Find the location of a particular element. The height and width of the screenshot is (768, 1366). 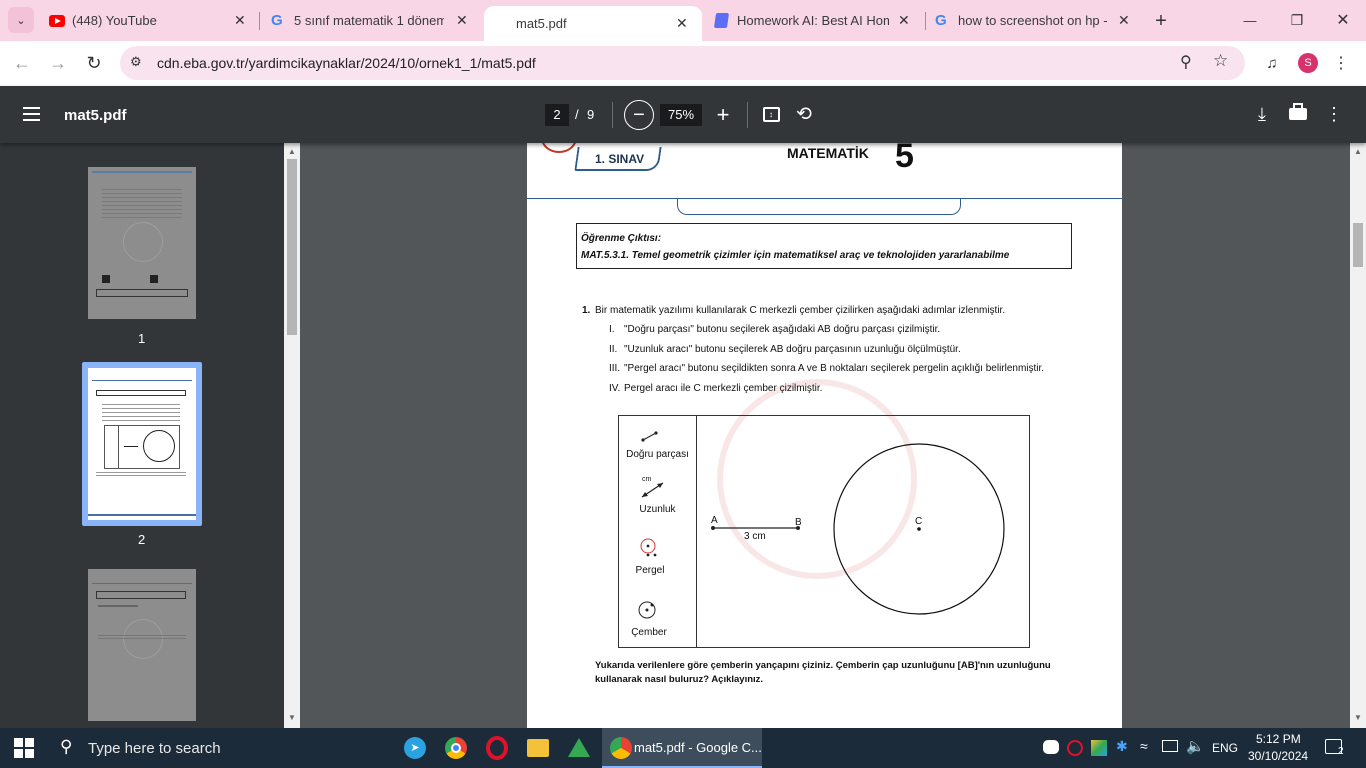

tab-title: how to screenshot on hp - G is located at coordinates (1034, 20).